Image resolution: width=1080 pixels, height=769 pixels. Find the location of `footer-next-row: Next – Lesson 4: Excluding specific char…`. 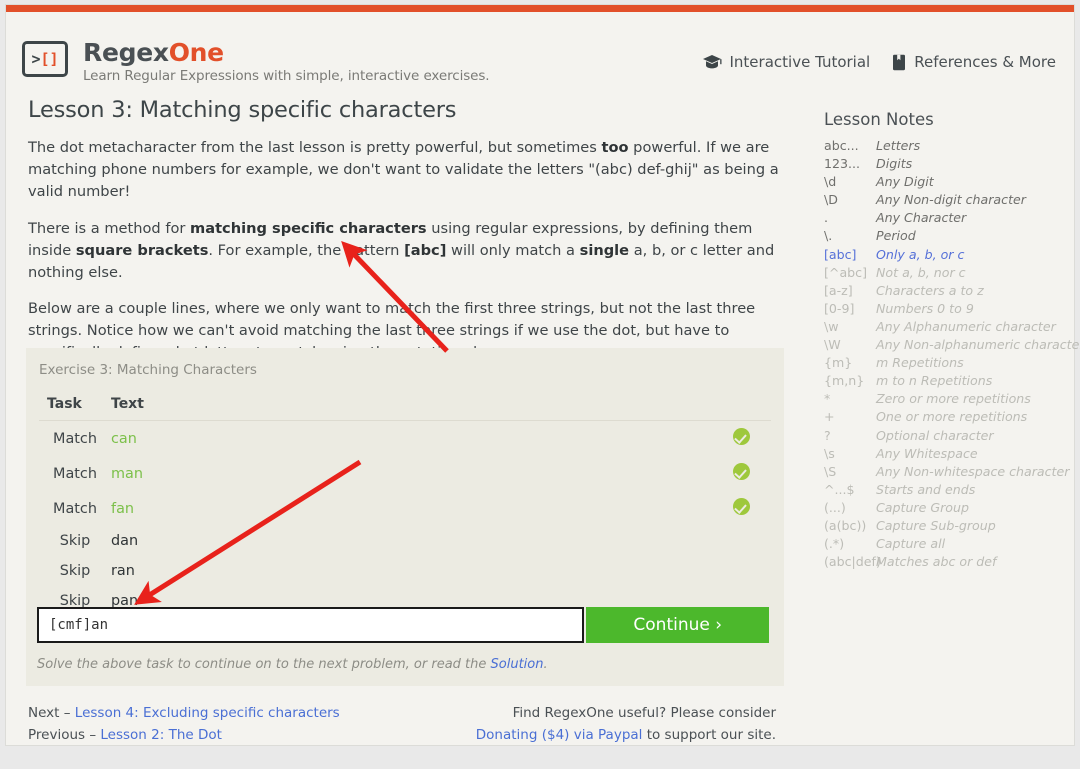

footer-next-row: Next – Lesson 4: Excluding specific char… is located at coordinates (184, 713).